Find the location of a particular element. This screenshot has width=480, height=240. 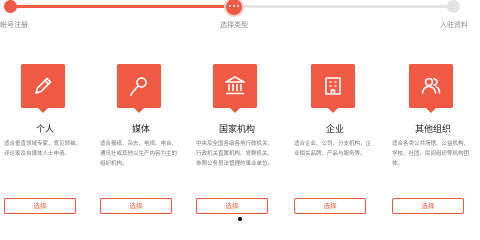

card-title: 个人 is located at coordinates (44, 130).